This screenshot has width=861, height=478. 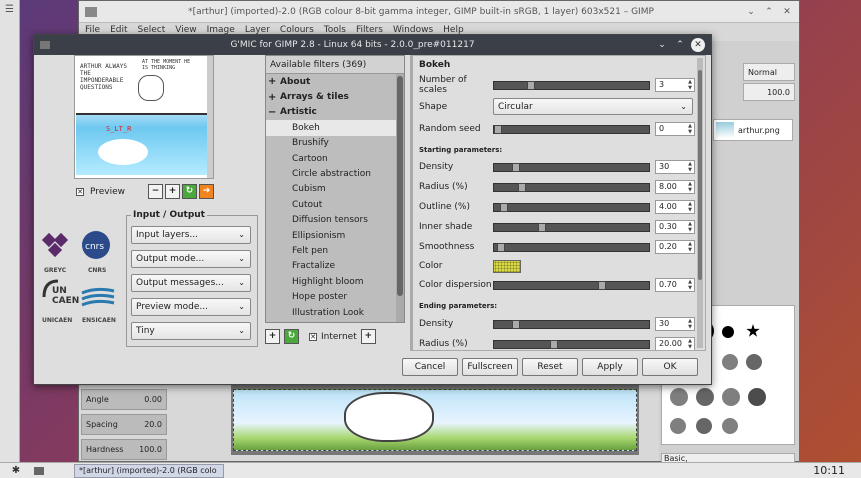 What do you see at coordinates (675, 207) in the screenshot?
I see `start-outline-spinbox: 4.00 ▲ ▼` at bounding box center [675, 207].